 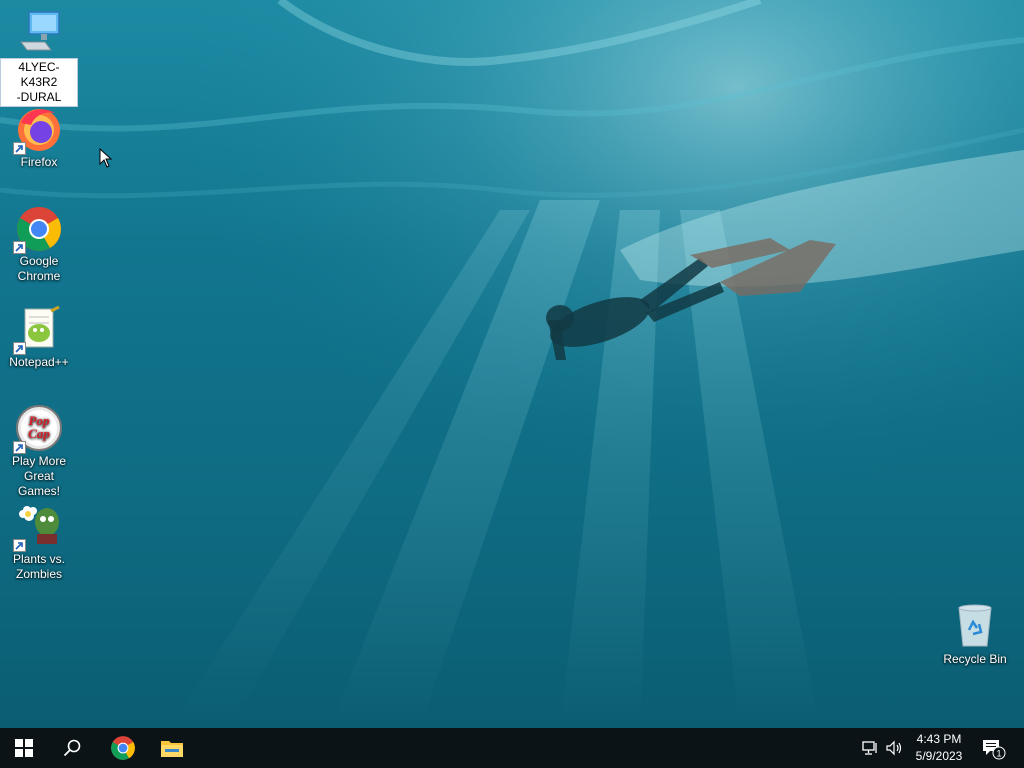 I want to click on desktop-icon-label: 4LYEC-K43R2 -DURAL, so click(x=39, y=82).